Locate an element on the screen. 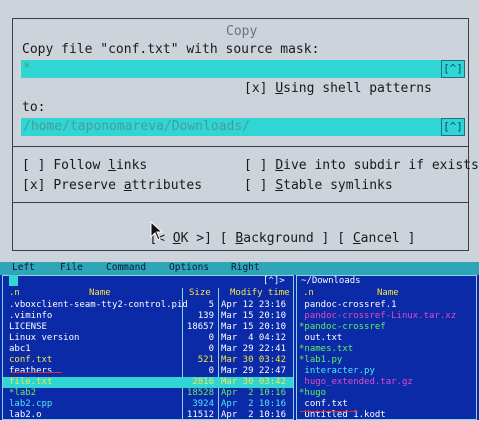  file-size: 521 is located at coordinates (205, 360).